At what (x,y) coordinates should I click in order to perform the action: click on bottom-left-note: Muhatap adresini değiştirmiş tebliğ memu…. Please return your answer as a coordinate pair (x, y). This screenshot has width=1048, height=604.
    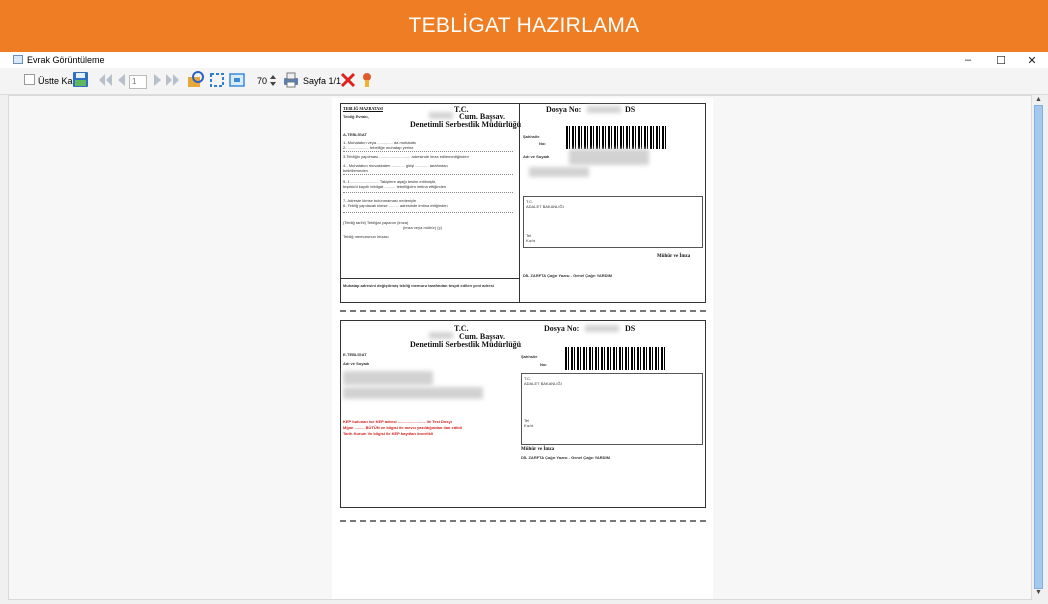
    Looking at the image, I should click on (418, 285).